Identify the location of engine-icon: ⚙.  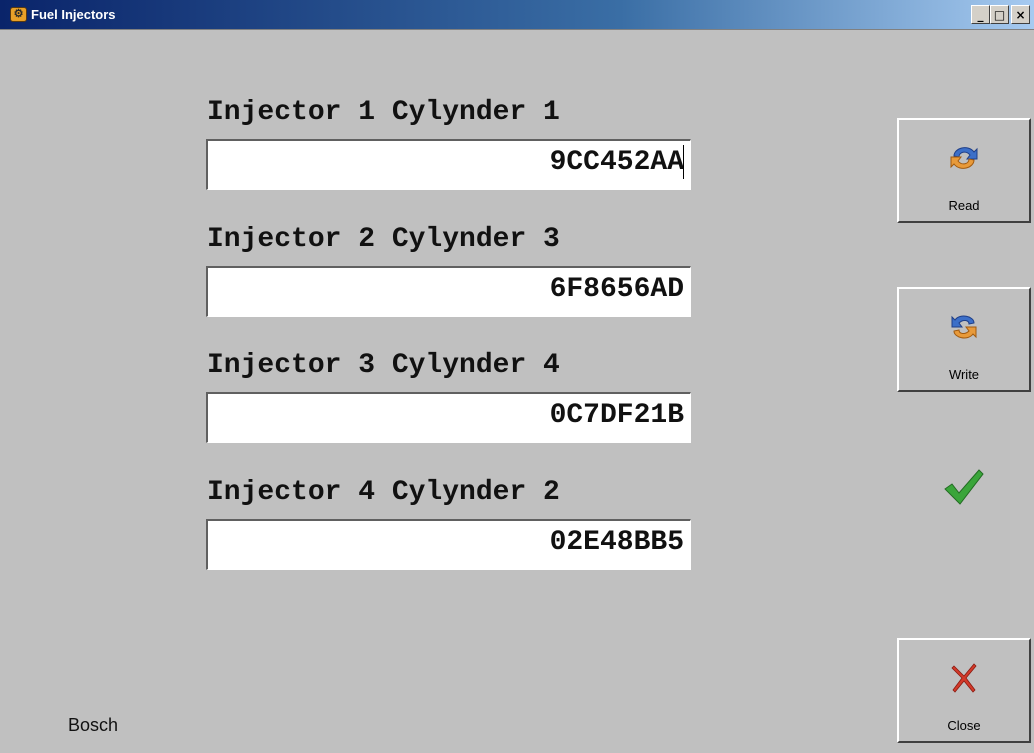
(18, 14).